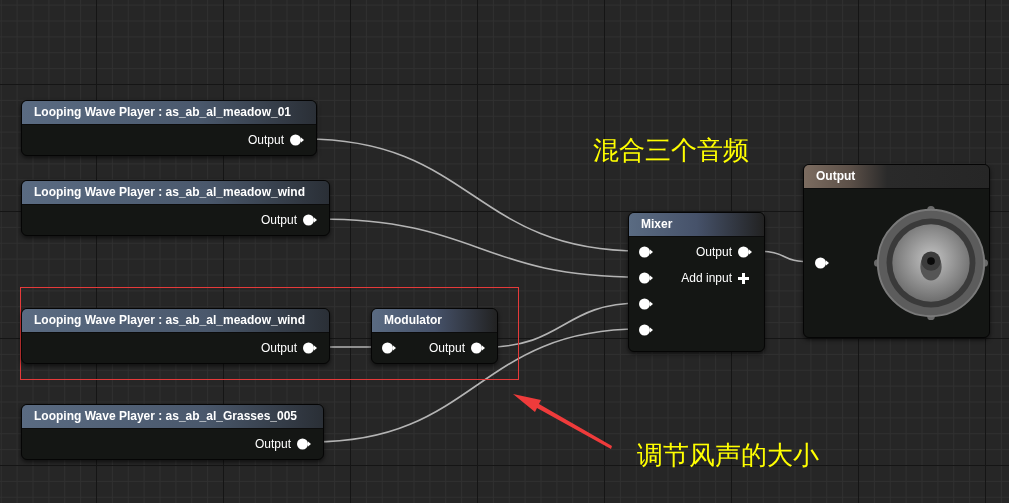 Image resolution: width=1009 pixels, height=503 pixels. I want to click on add-input-label: Add input, so click(706, 278).